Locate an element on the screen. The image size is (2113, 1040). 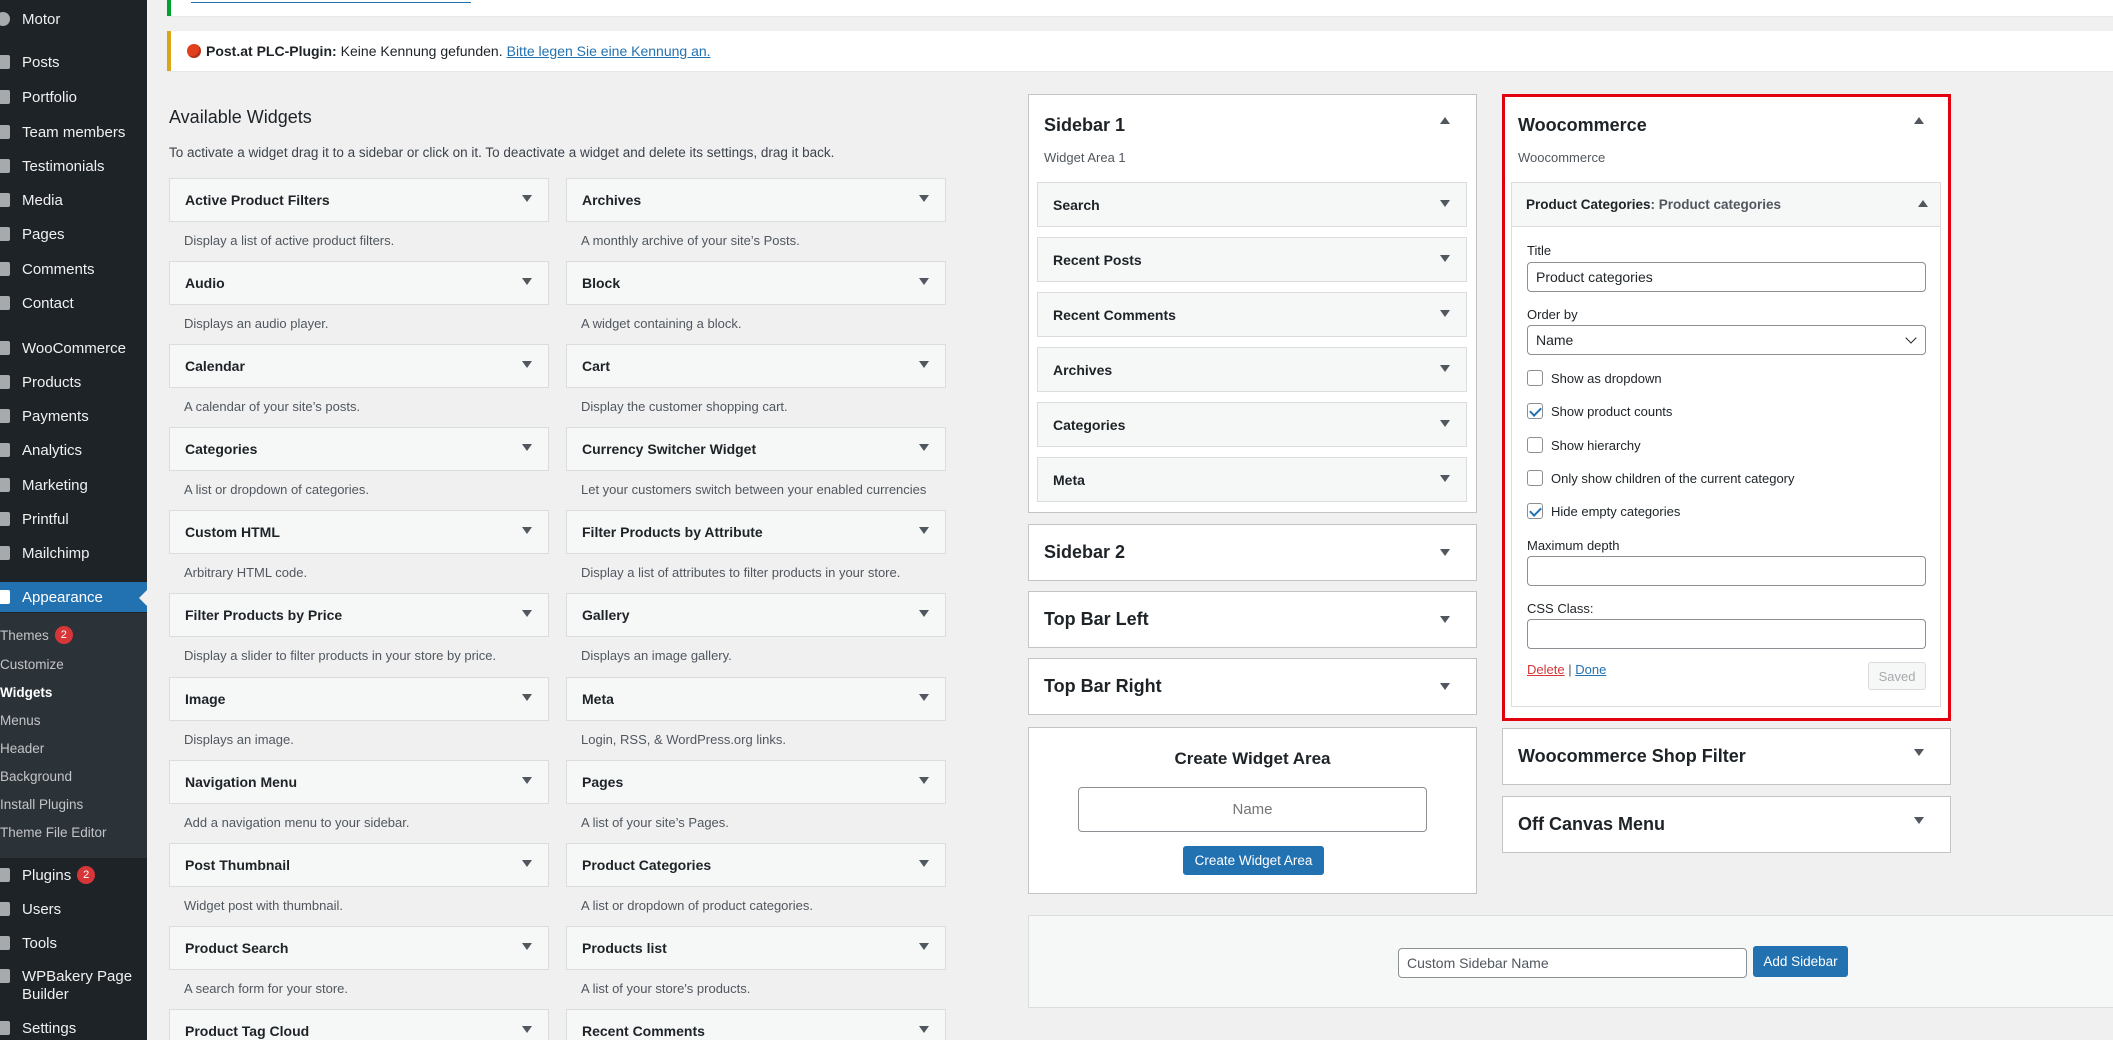
available-widget: Custom HTML is located at coordinates (359, 532).